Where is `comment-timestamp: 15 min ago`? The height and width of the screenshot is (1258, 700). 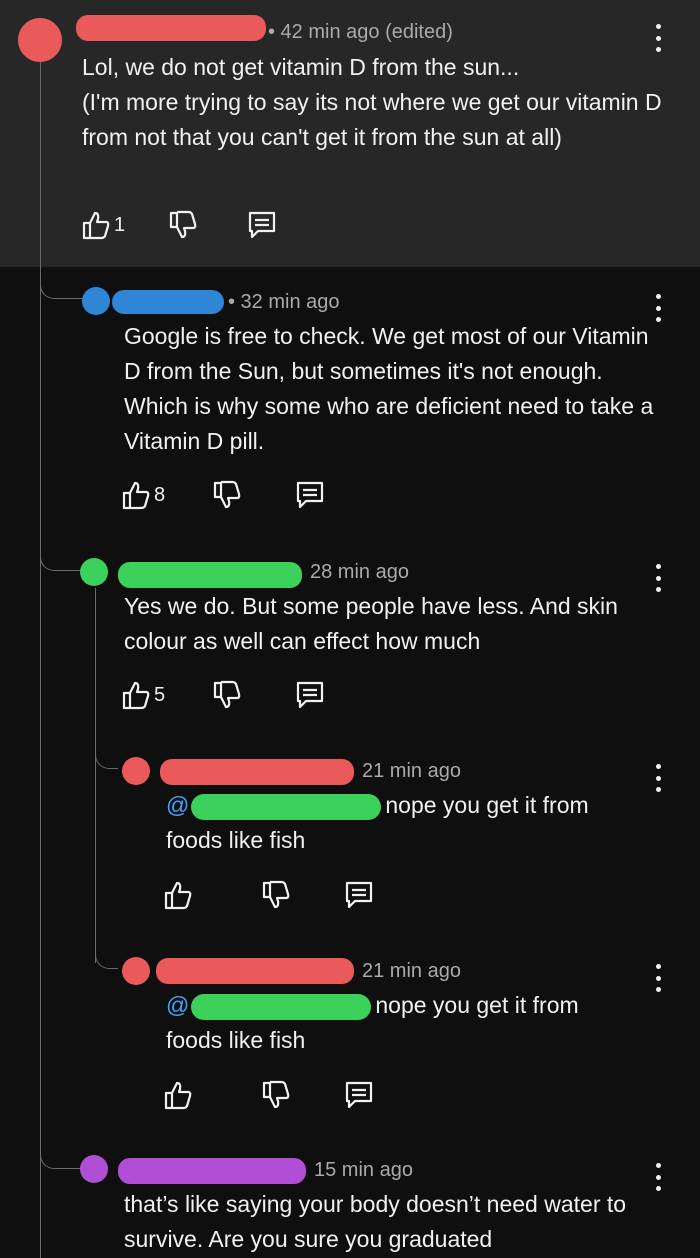 comment-timestamp: 15 min ago is located at coordinates (363, 1170).